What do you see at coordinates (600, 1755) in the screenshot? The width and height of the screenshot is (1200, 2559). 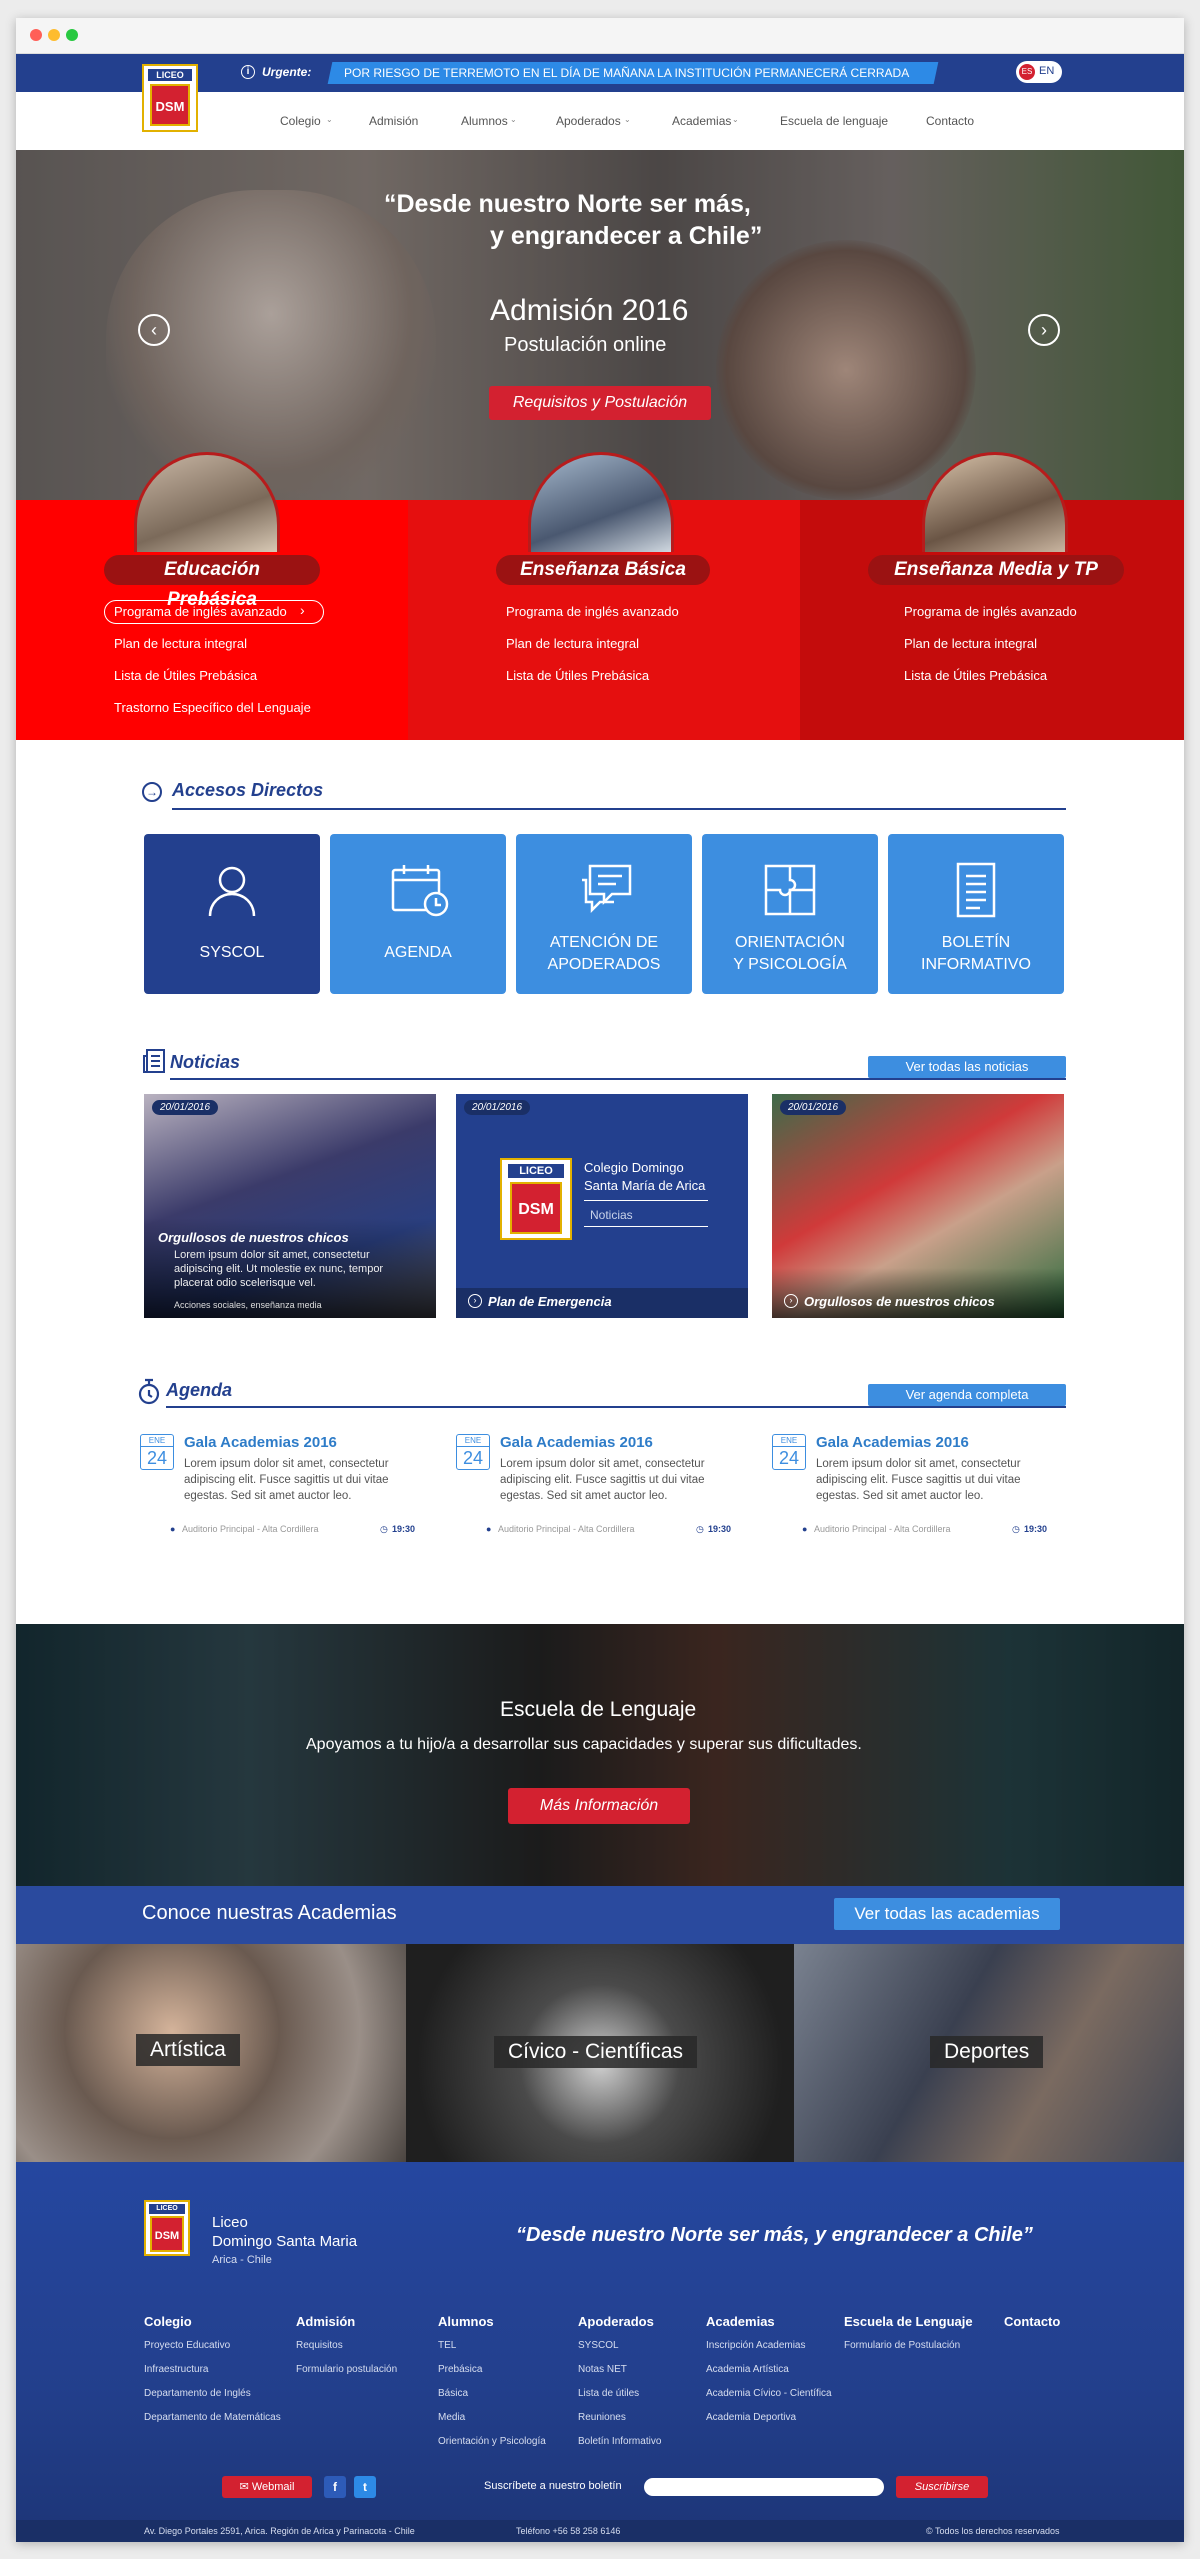 I see `banner-overlay` at bounding box center [600, 1755].